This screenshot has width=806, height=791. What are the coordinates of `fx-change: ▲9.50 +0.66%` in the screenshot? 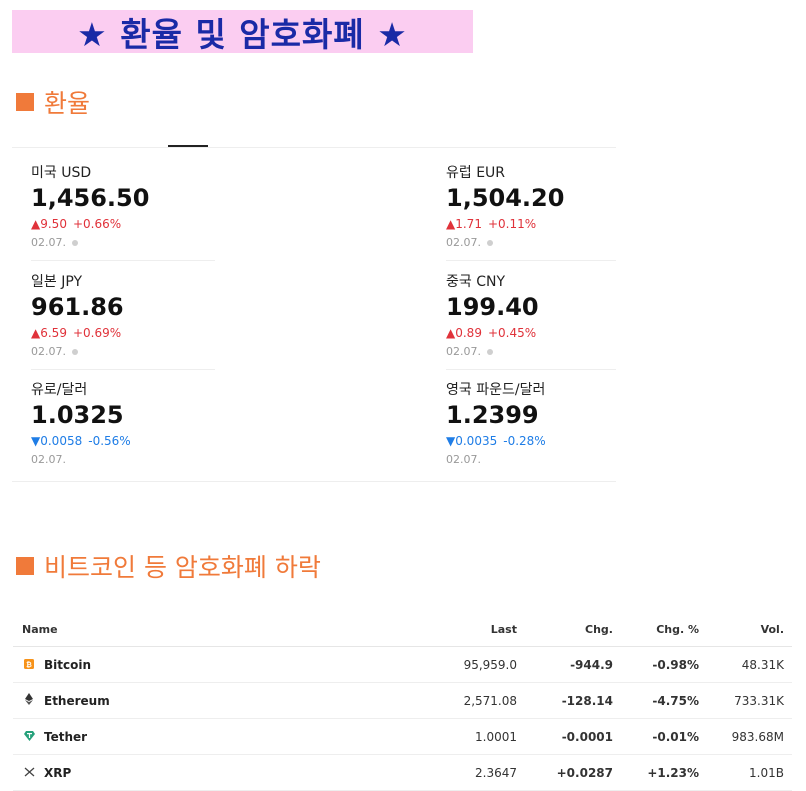 It's located at (116, 224).